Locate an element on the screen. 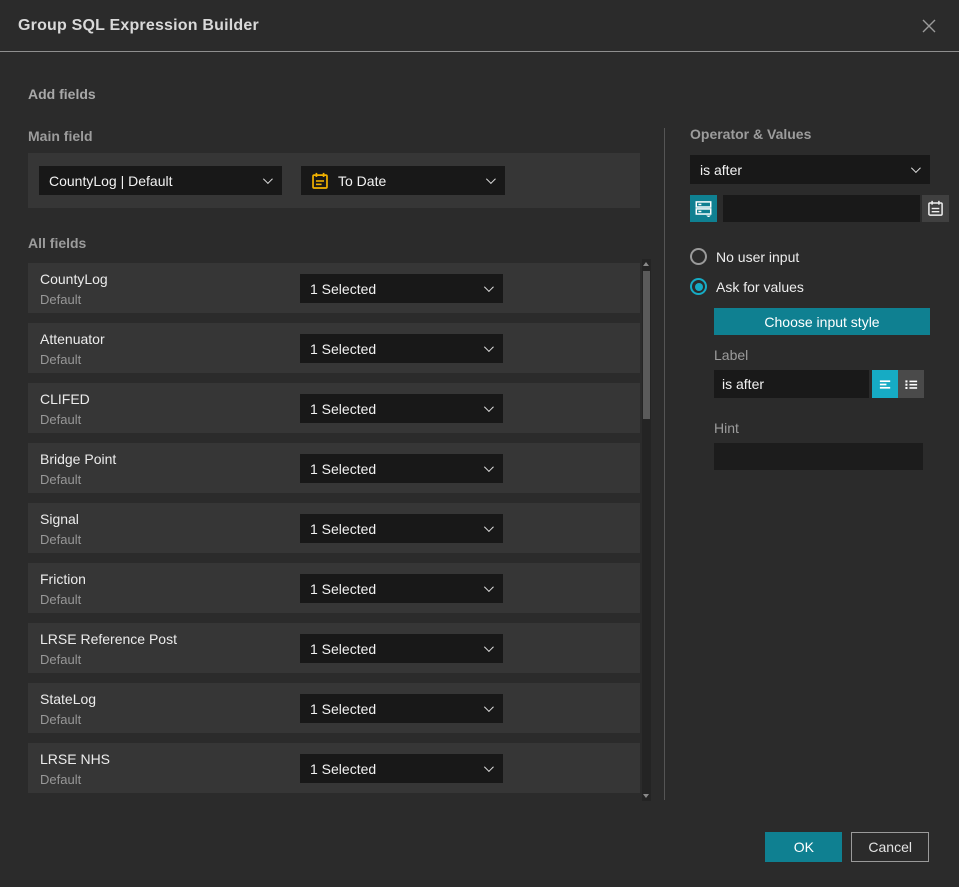  date-type-dropdown: To Date is located at coordinates (403, 180).